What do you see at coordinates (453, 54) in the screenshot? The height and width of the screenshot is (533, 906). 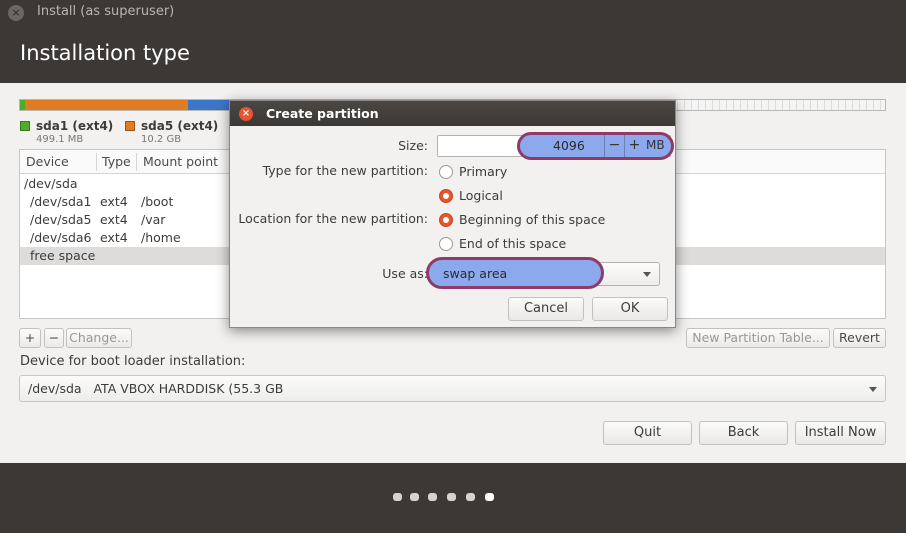 I see `page-header: Installation type` at bounding box center [453, 54].